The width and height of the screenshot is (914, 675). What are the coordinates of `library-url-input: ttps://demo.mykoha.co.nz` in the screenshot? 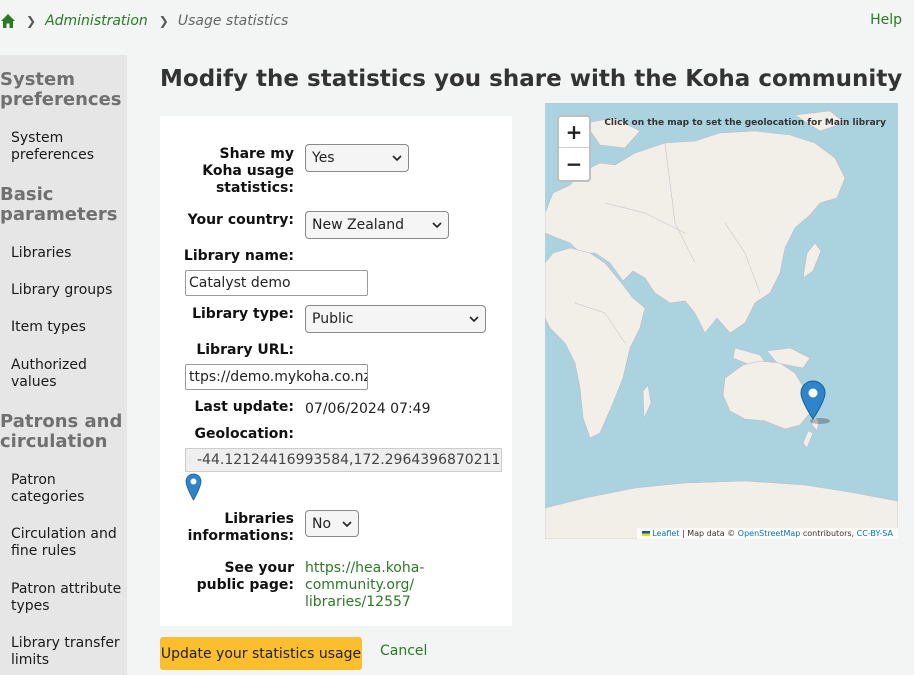 It's located at (276, 377).